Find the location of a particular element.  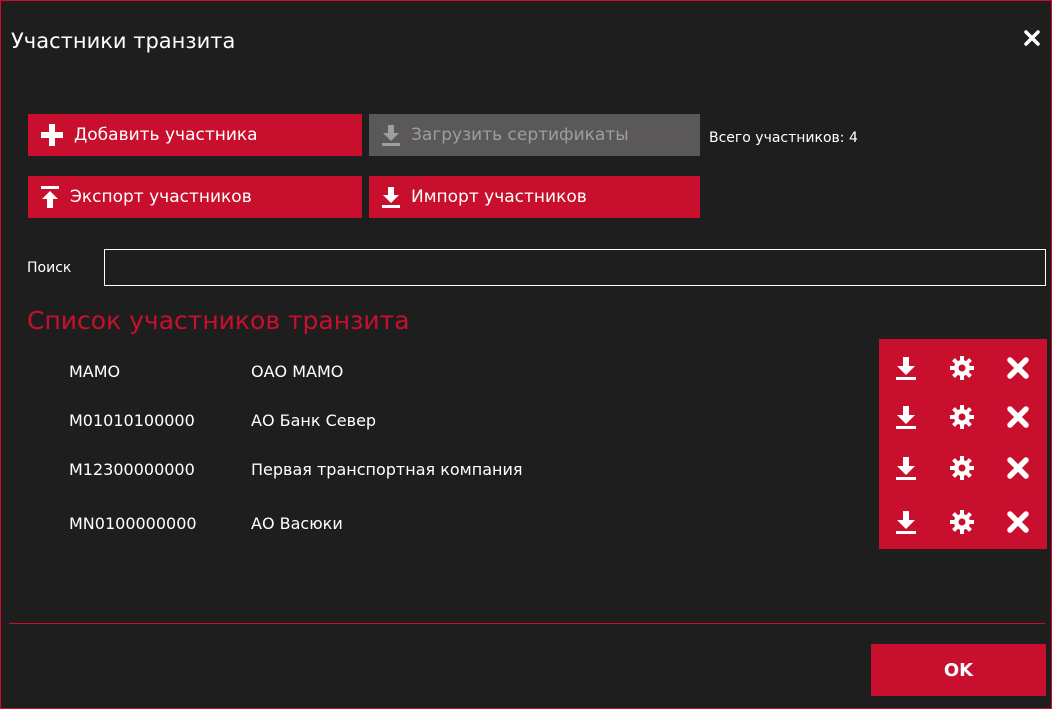

close-dialog-button is located at coordinates (1032, 38).